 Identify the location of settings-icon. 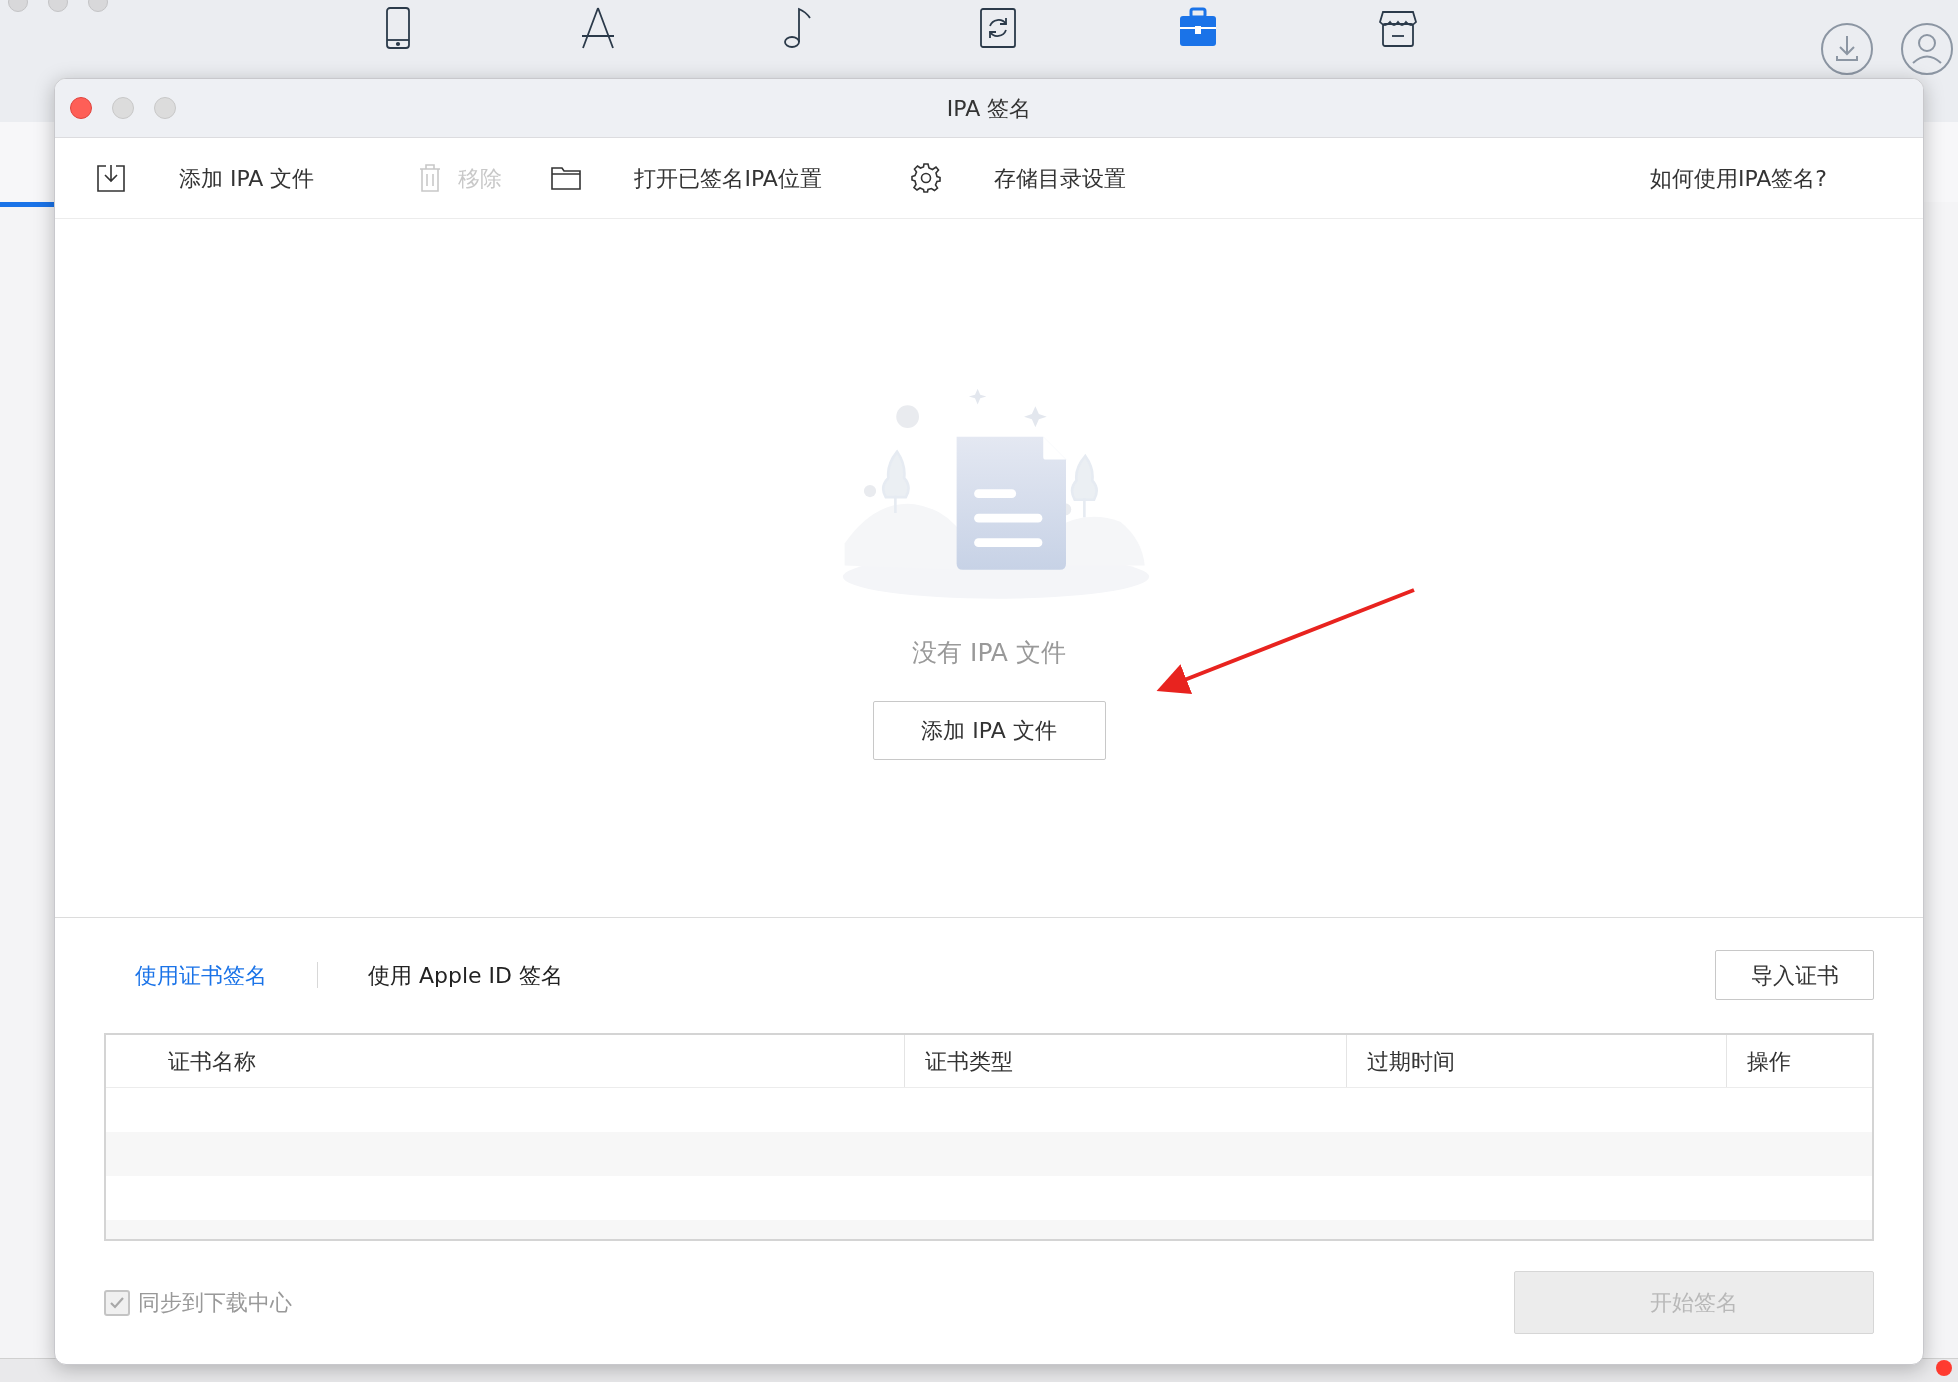
(925, 178).